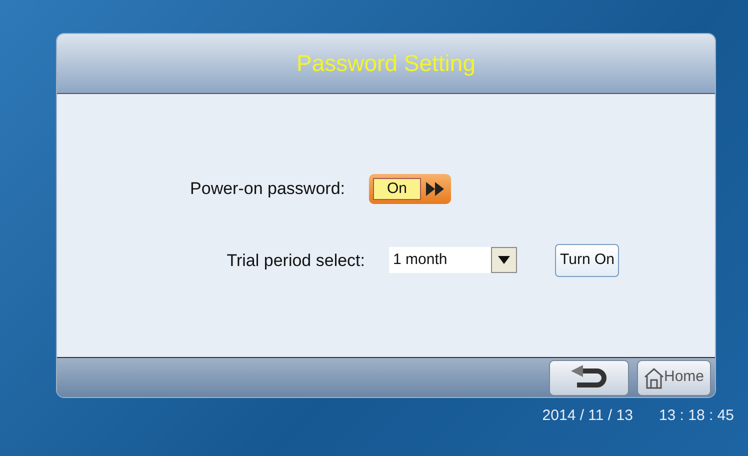 This screenshot has height=456, width=748. I want to click on time-text: 13 : 18 : 45, so click(696, 416).